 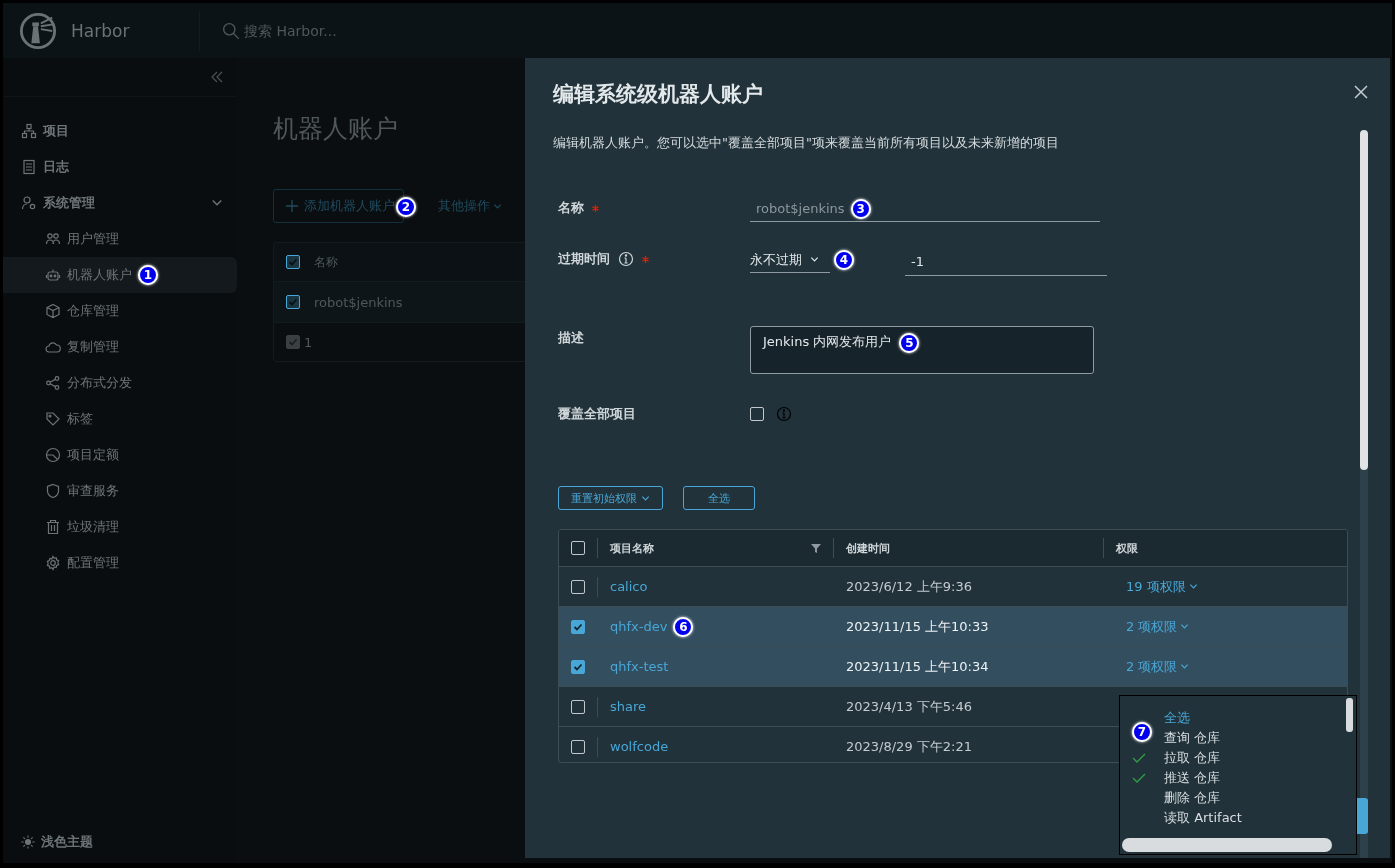 What do you see at coordinates (917, 666) in the screenshot?
I see `table-cell: 2023/11/15 上午10:34` at bounding box center [917, 666].